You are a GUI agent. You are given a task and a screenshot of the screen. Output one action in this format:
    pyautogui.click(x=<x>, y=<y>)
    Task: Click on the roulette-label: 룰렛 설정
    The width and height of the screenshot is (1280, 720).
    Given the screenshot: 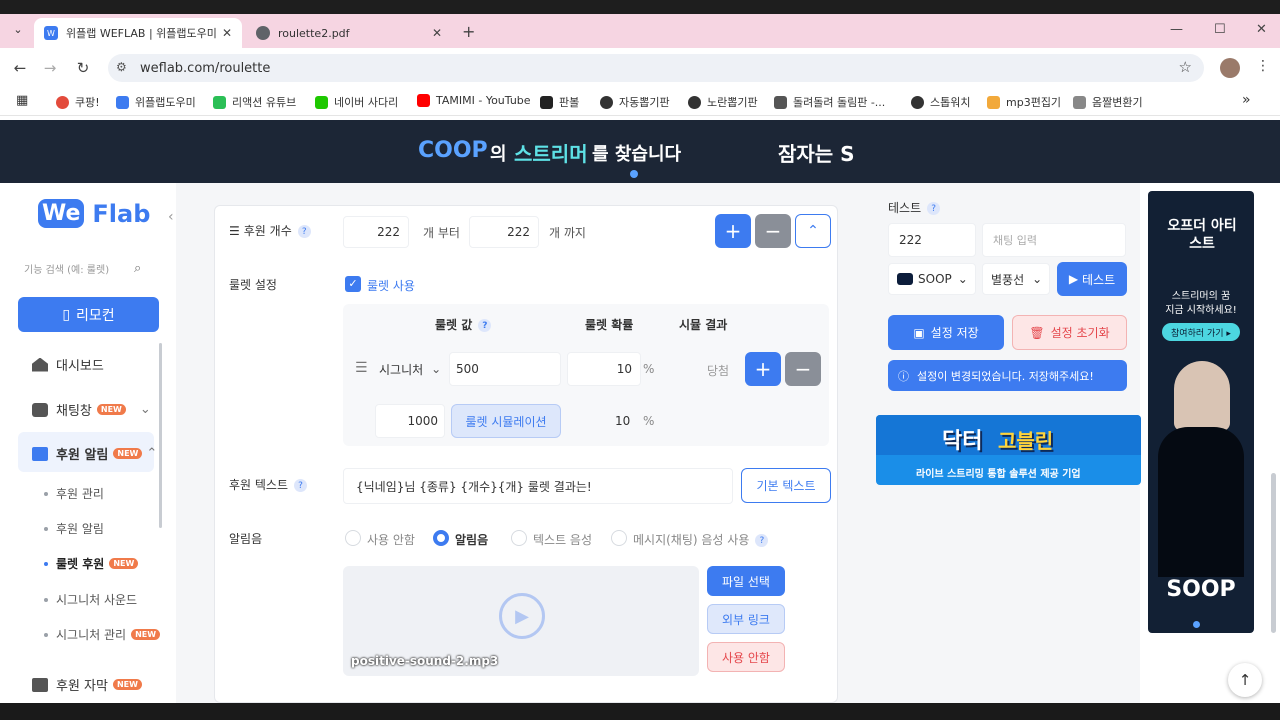 What is the action you would take?
    pyautogui.click(x=253, y=285)
    